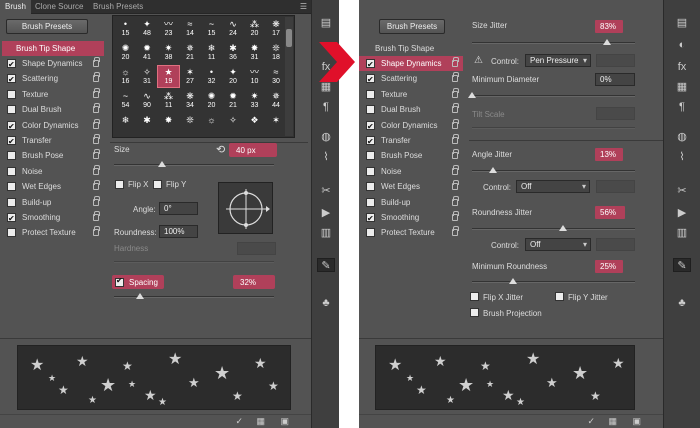 The image size is (700, 428). I want to click on brush-tip-cell: • 32, so click(211, 76).